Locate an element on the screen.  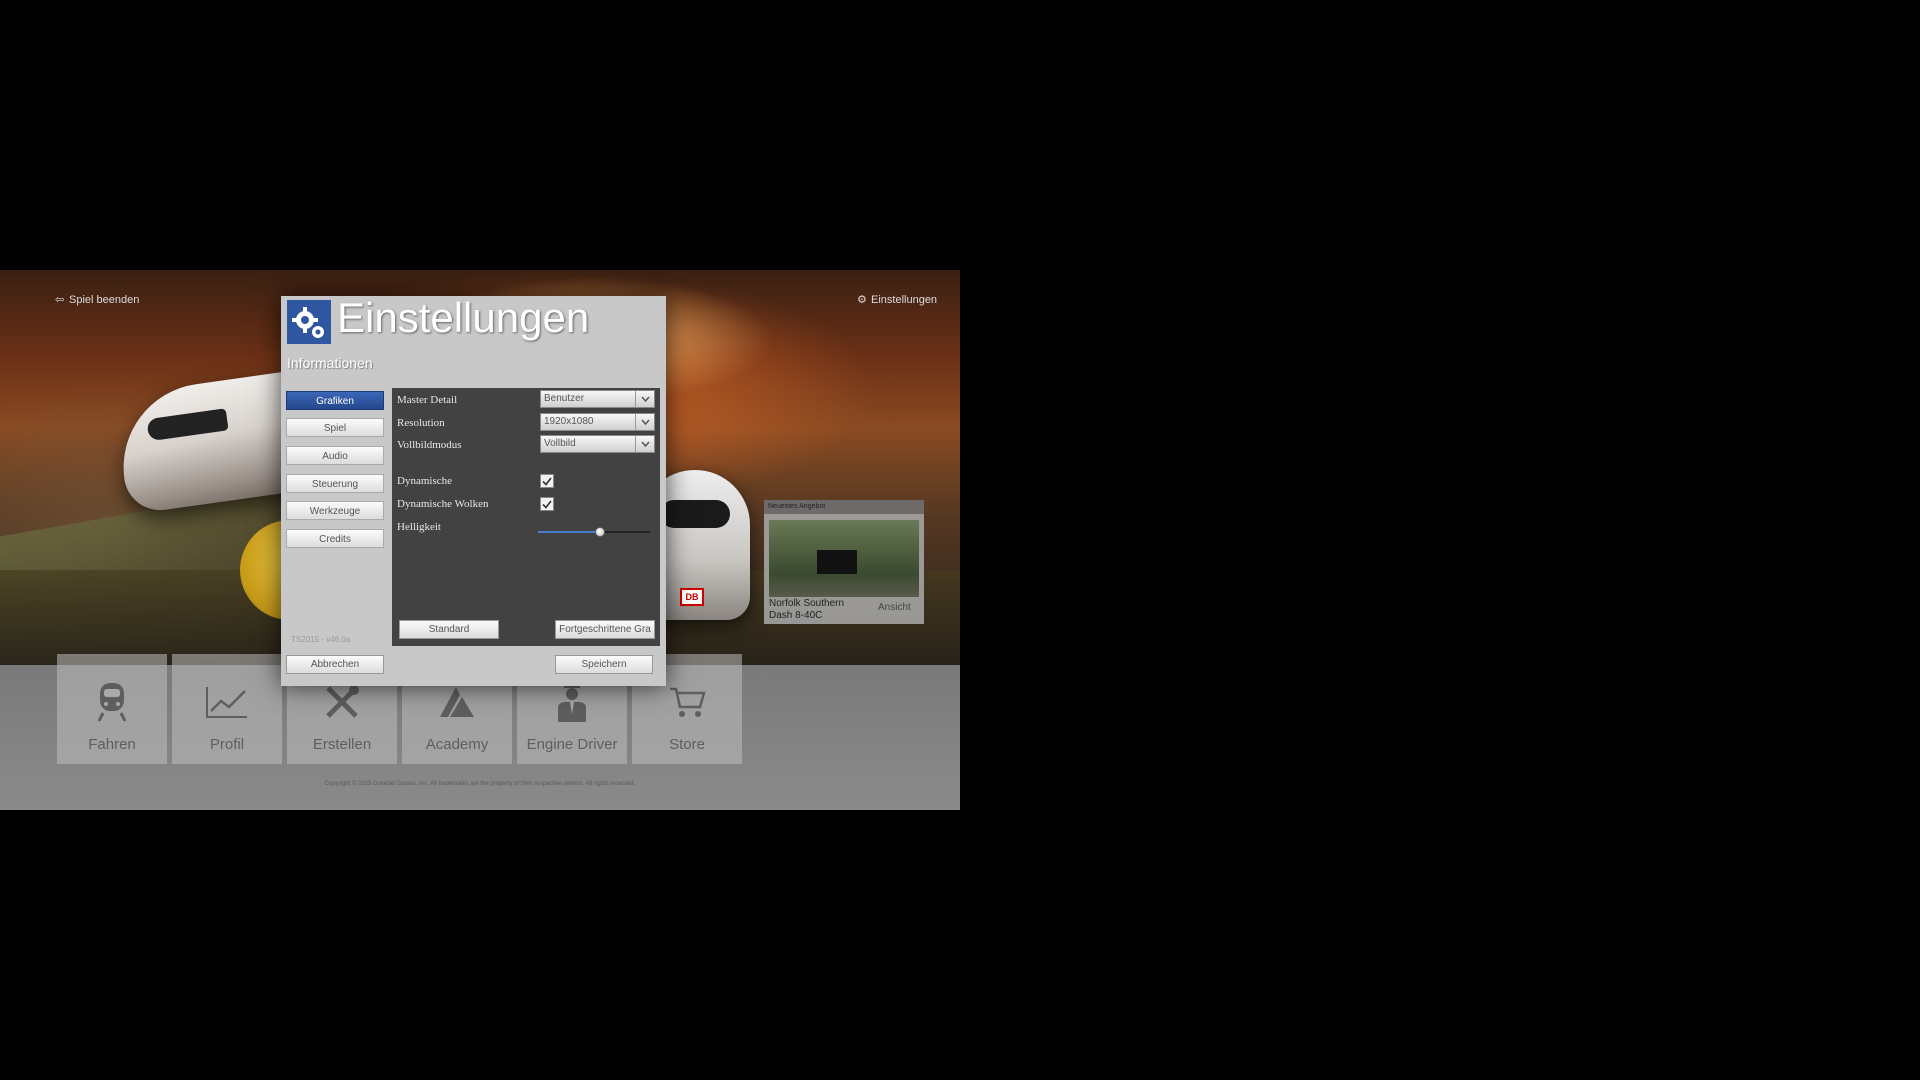
gears-icon is located at coordinates (308, 322).